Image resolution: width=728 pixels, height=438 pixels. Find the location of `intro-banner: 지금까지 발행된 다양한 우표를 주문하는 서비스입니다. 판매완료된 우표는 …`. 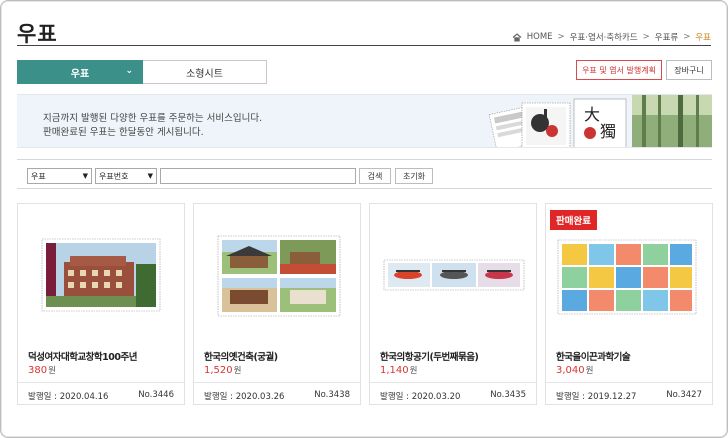

intro-banner: 지금까지 발행된 다양한 우표를 주문하는 서비스입니다. 판매완료된 우표는 … is located at coordinates (364, 121).